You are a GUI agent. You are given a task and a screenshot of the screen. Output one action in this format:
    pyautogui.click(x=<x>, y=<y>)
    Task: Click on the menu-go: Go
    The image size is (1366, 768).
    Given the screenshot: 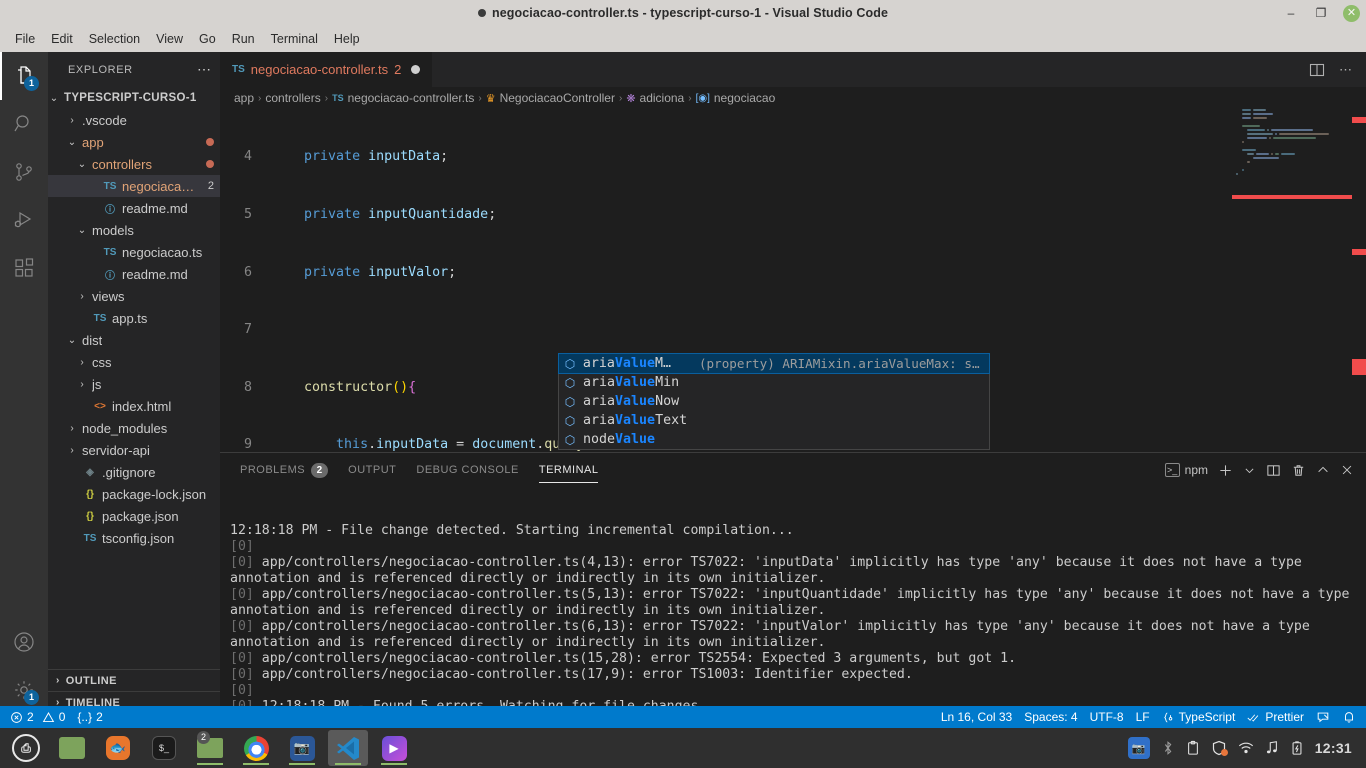 What is the action you would take?
    pyautogui.click(x=207, y=39)
    